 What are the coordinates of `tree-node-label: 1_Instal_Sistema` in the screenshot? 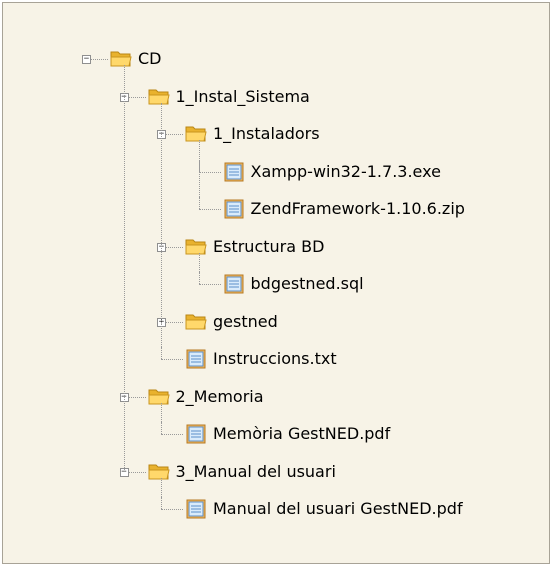 It's located at (243, 96).